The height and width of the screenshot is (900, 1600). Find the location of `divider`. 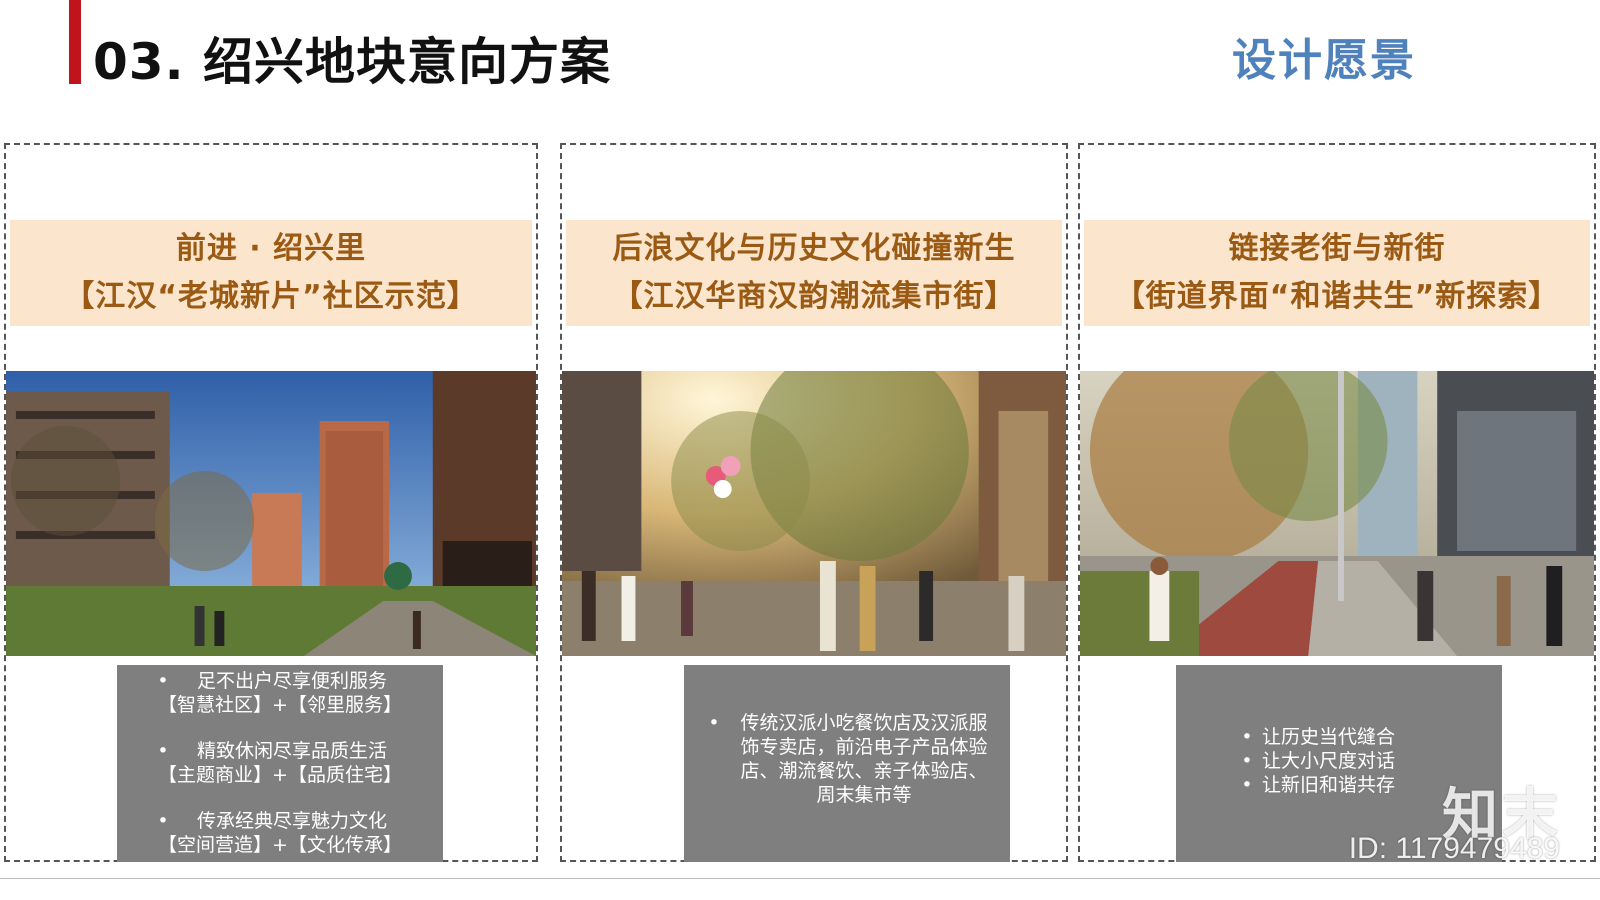

divider is located at coordinates (800, 878).